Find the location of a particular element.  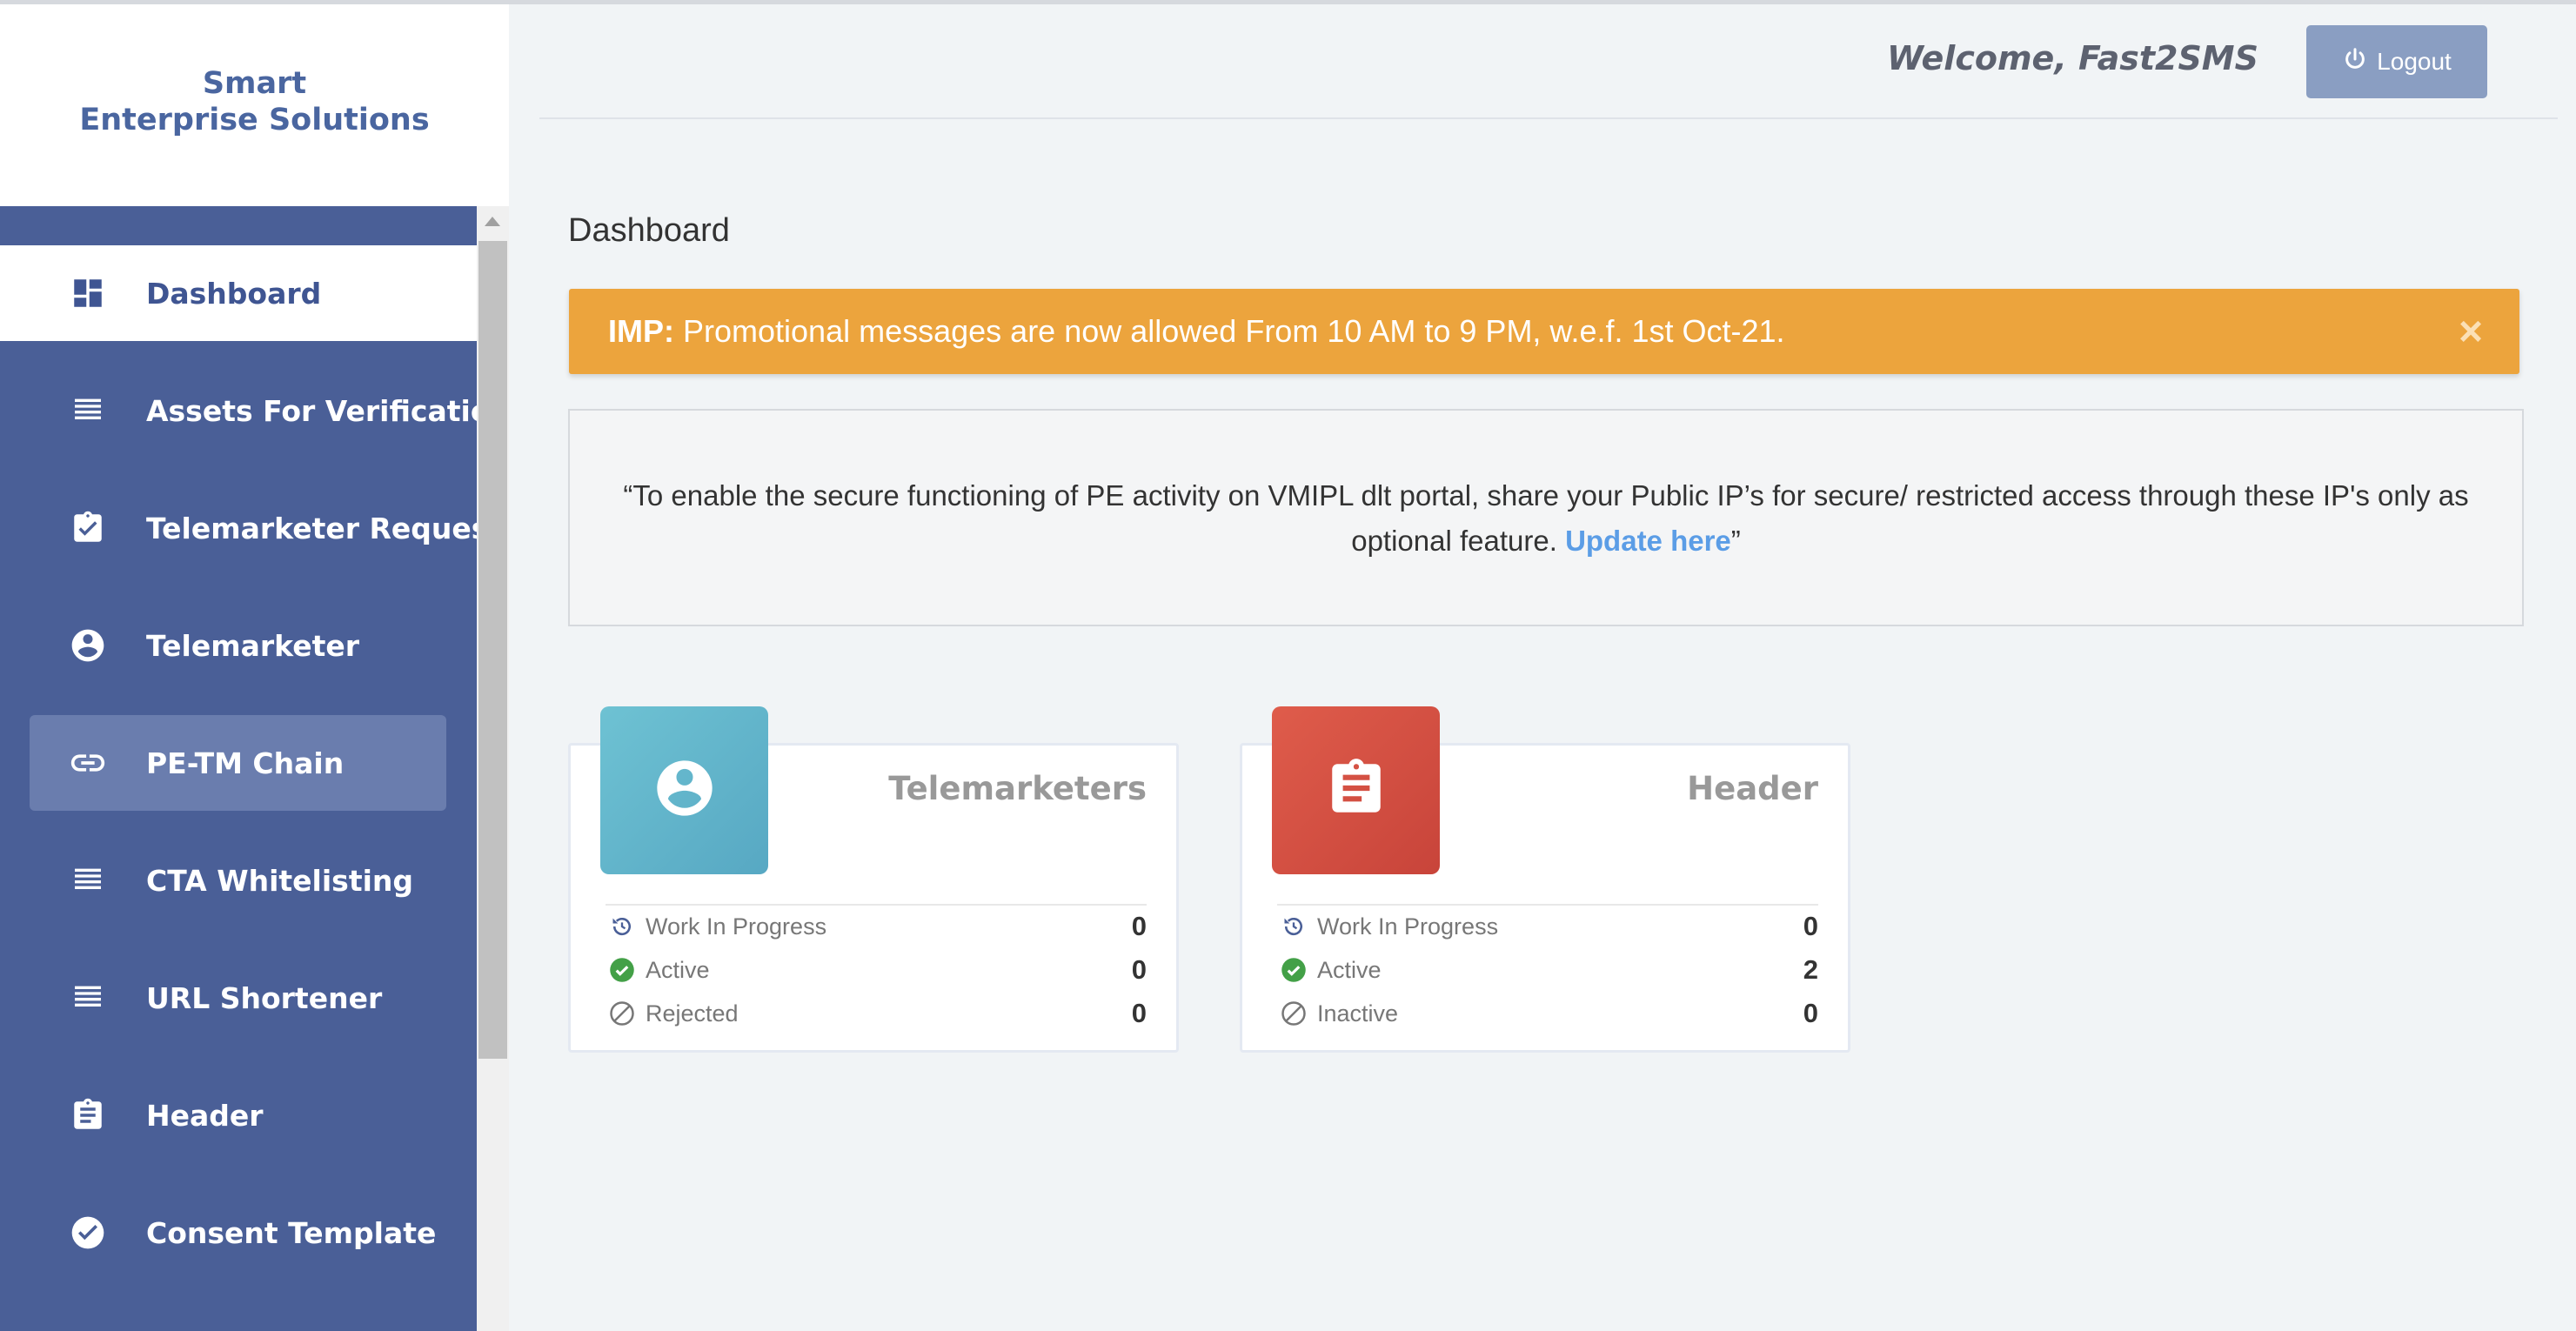

stat-row-inactive: Inactive 0 is located at coordinates (1549, 1013).